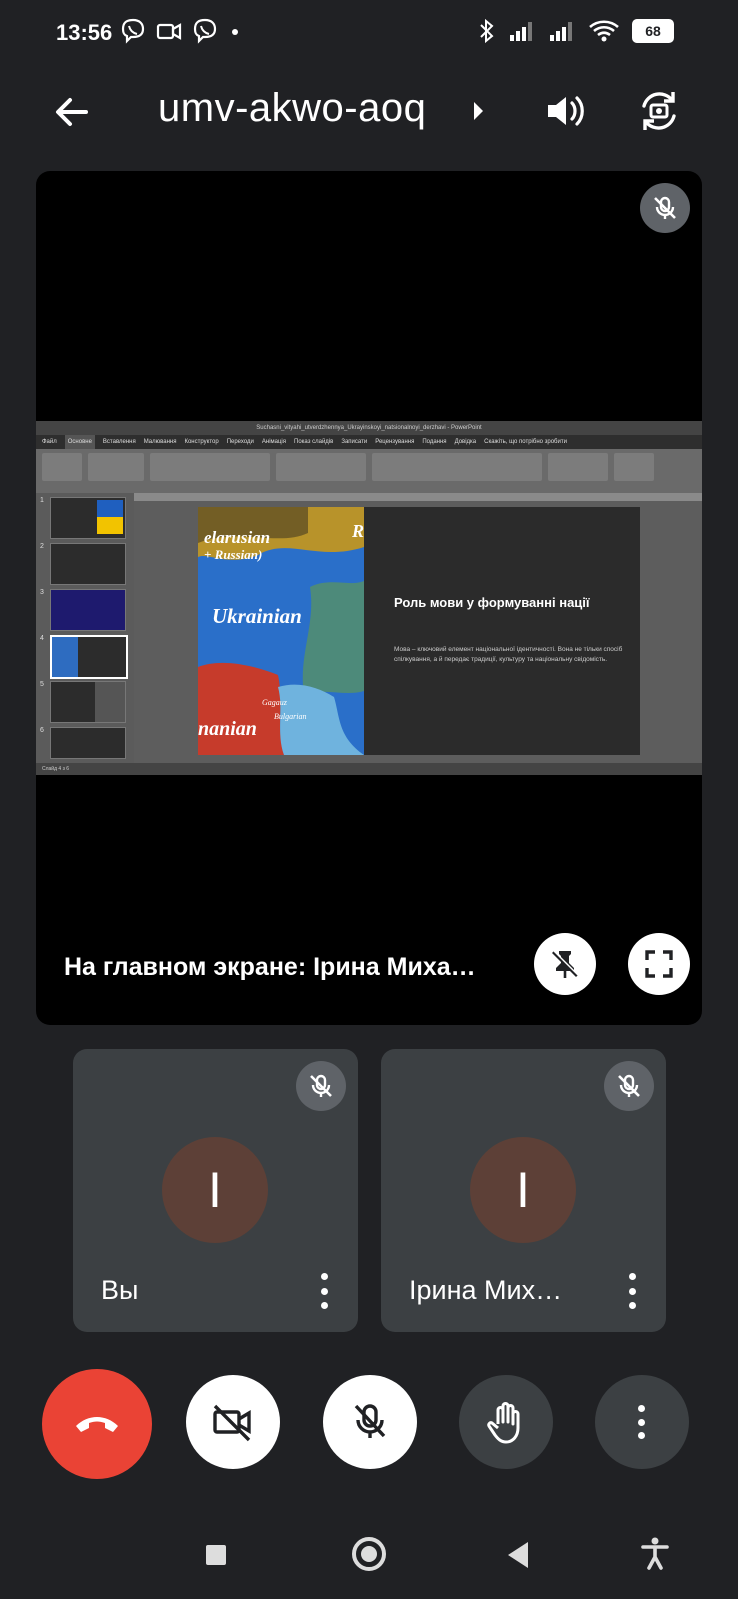 This screenshot has width=738, height=1599. What do you see at coordinates (418, 497) in the screenshot?
I see `ppt-ruler` at bounding box center [418, 497].